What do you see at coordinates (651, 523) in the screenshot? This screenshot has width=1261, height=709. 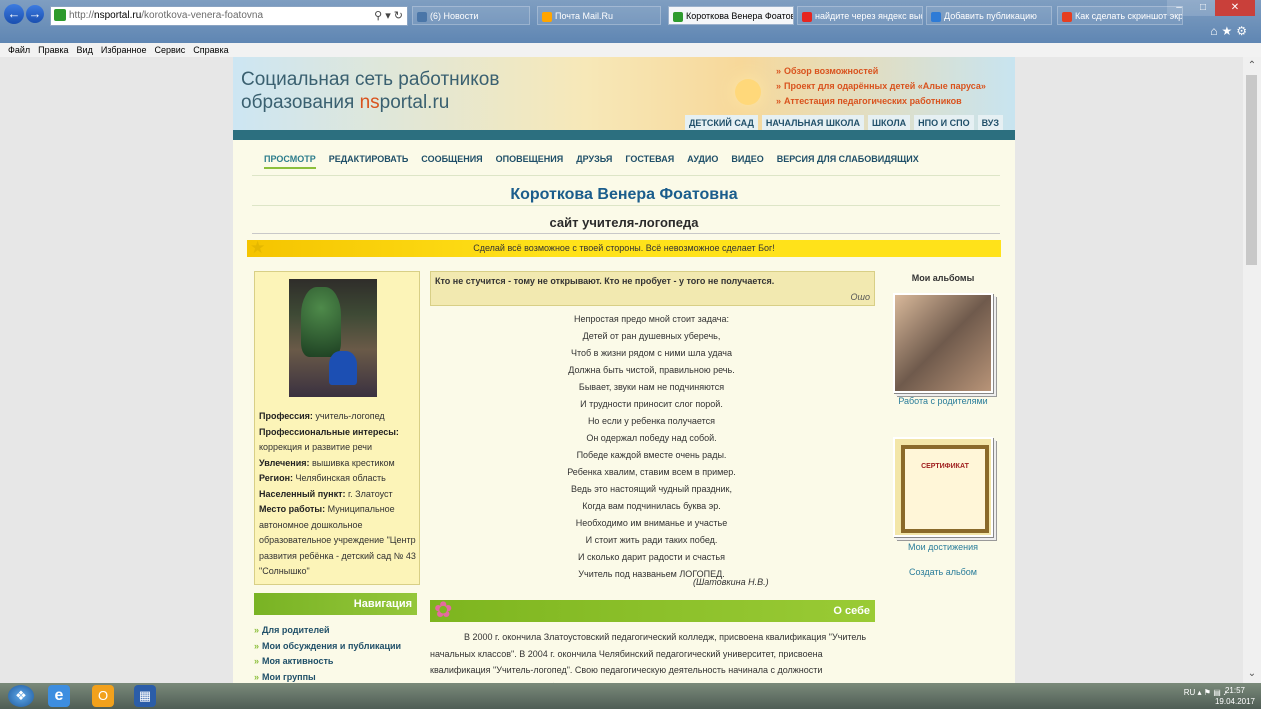 I see `poem-line: Необходимо им вниманье и участье` at bounding box center [651, 523].